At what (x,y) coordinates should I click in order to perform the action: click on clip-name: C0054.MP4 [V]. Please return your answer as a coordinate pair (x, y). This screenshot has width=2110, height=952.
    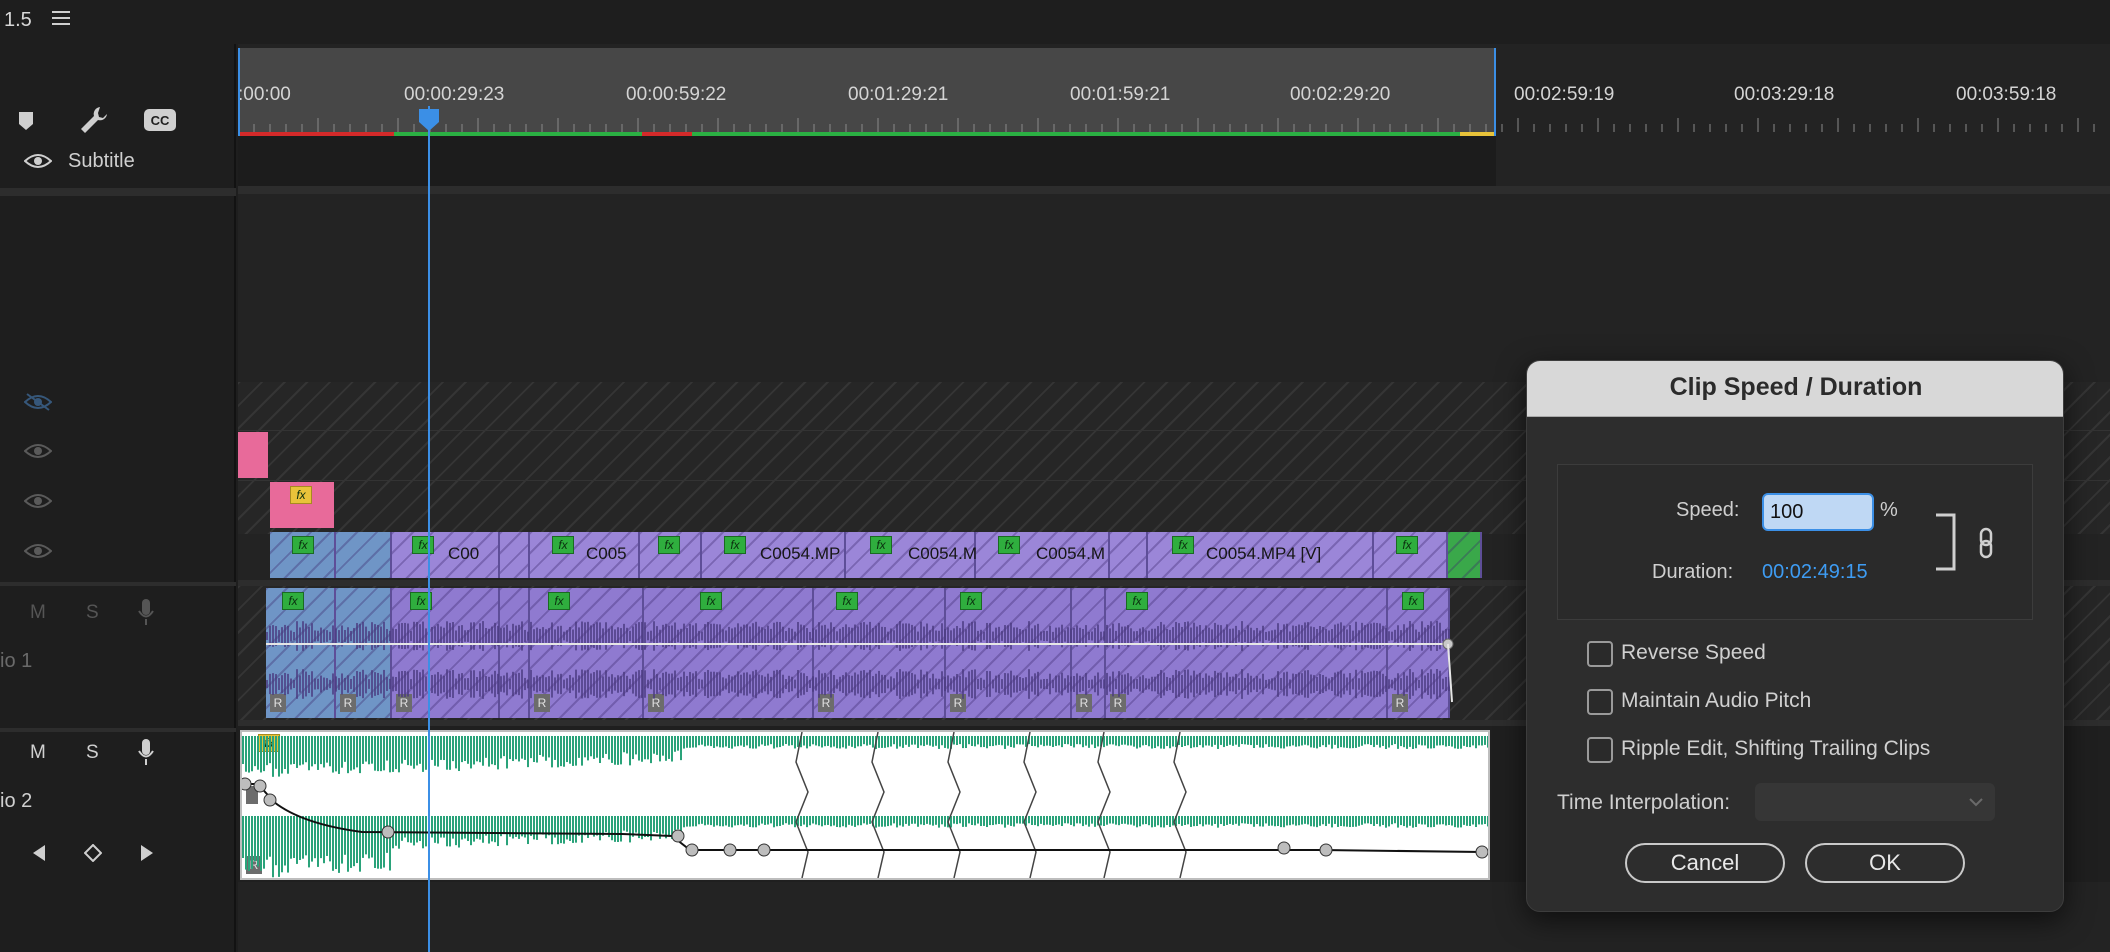
    Looking at the image, I should click on (1264, 553).